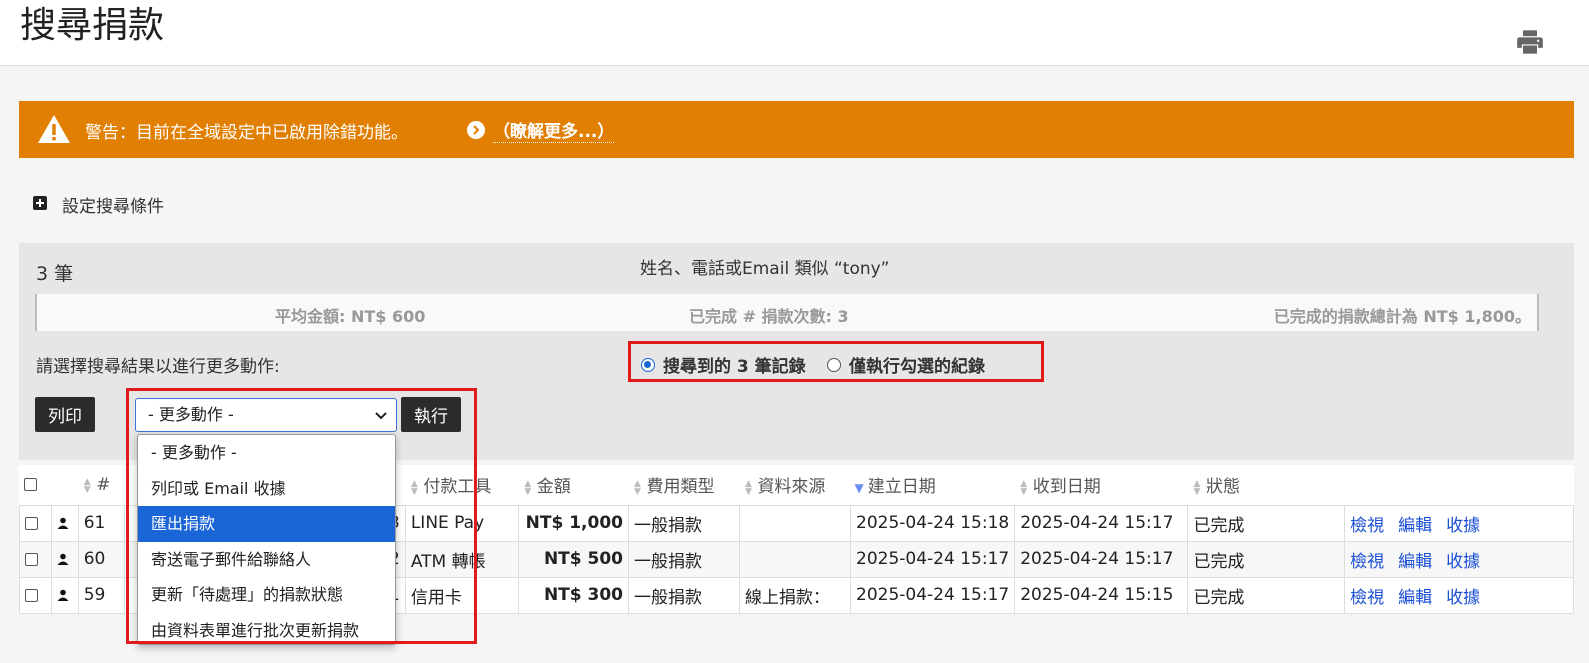 This screenshot has height=663, width=1589. I want to click on select-value: - 更多動作 -, so click(191, 414).